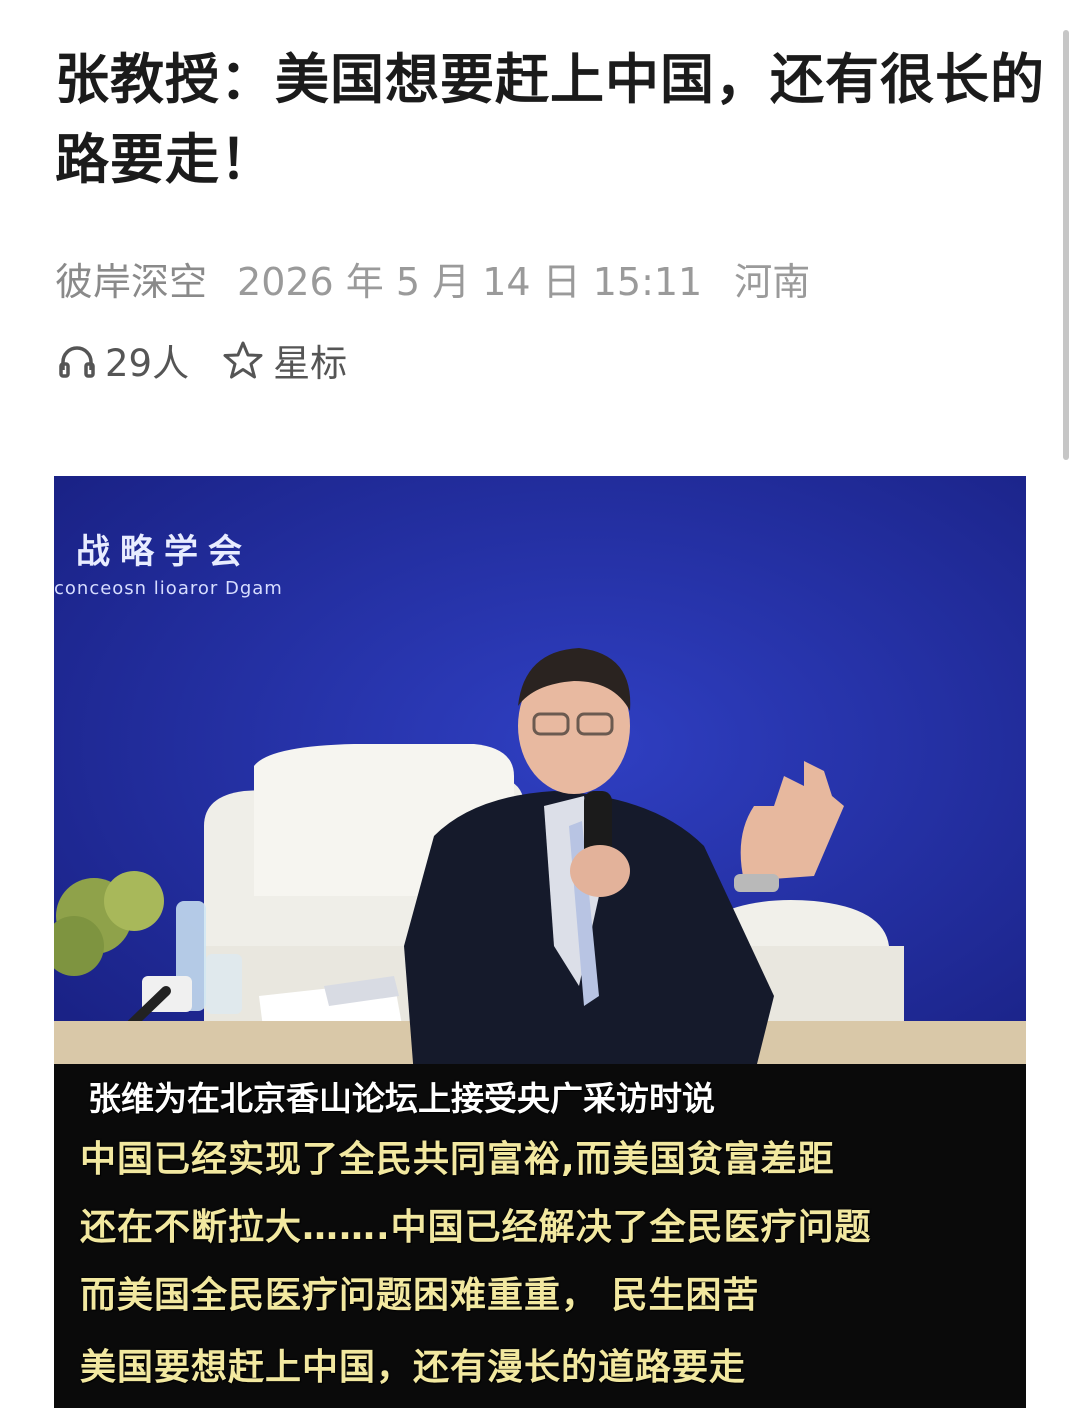 This screenshot has width=1080, height=1408. Describe the element at coordinates (164, 552) in the screenshot. I see `banner-text: 战略学会` at that location.